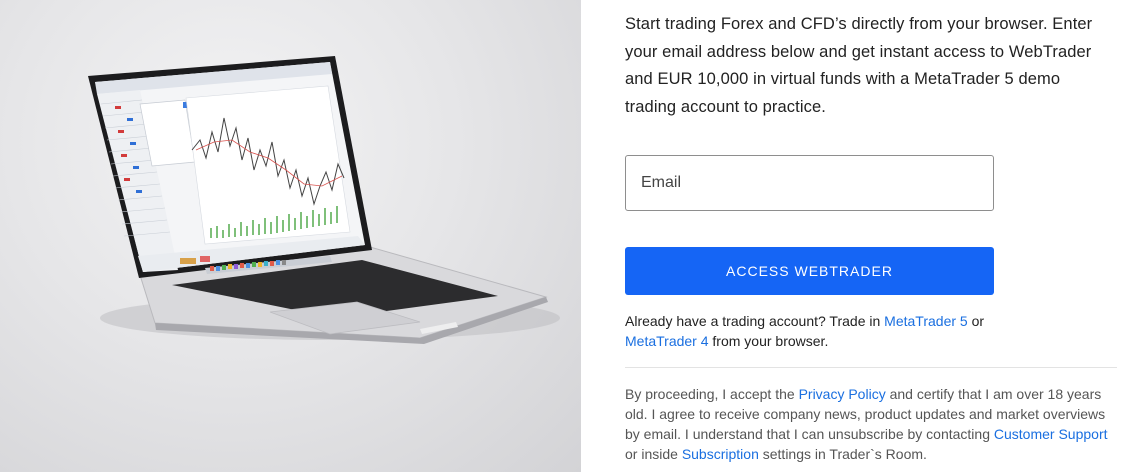 This screenshot has height=472, width=1126. What do you see at coordinates (720, 454) in the screenshot?
I see `subscription-link: Subscription` at bounding box center [720, 454].